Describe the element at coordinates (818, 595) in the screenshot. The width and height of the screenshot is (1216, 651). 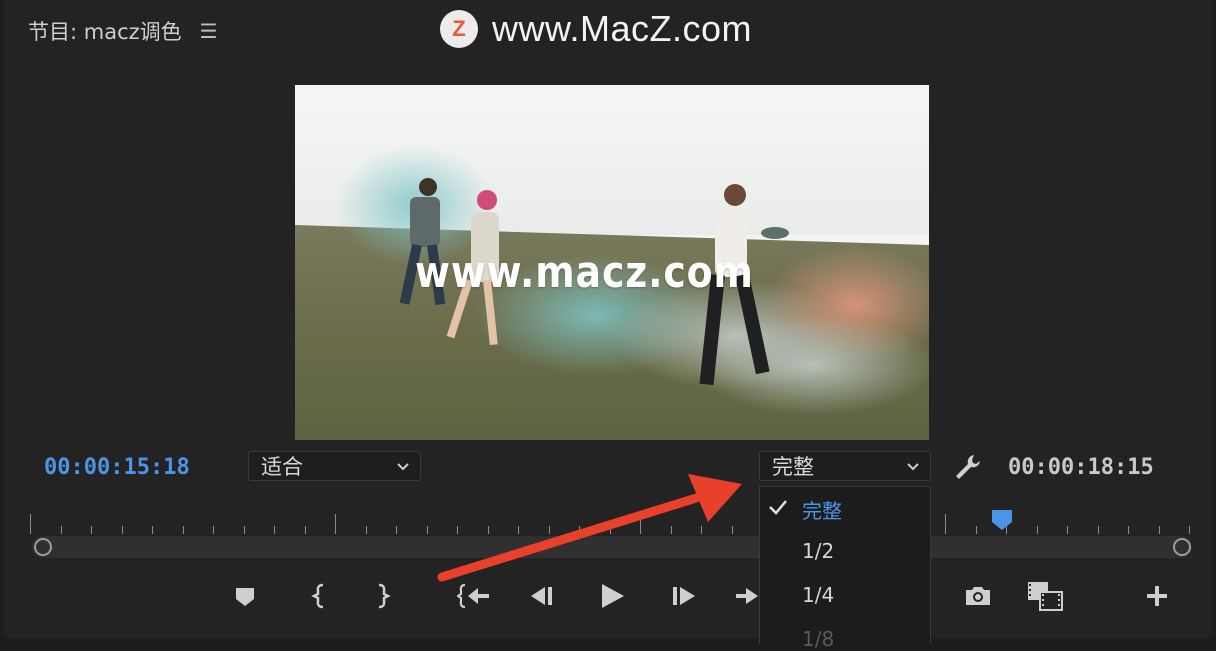
I see `menu-item-quarter: 1/4` at that location.